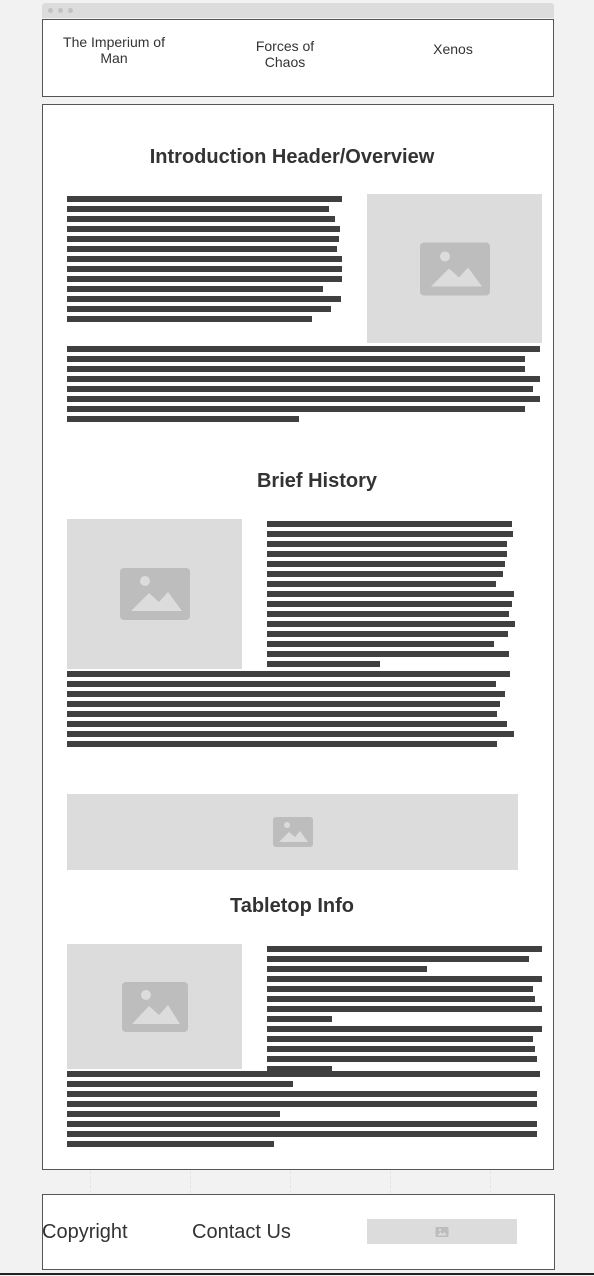 The height and width of the screenshot is (1276, 594). What do you see at coordinates (298, 1232) in the screenshot?
I see `footer: Copyright Contact Us` at bounding box center [298, 1232].